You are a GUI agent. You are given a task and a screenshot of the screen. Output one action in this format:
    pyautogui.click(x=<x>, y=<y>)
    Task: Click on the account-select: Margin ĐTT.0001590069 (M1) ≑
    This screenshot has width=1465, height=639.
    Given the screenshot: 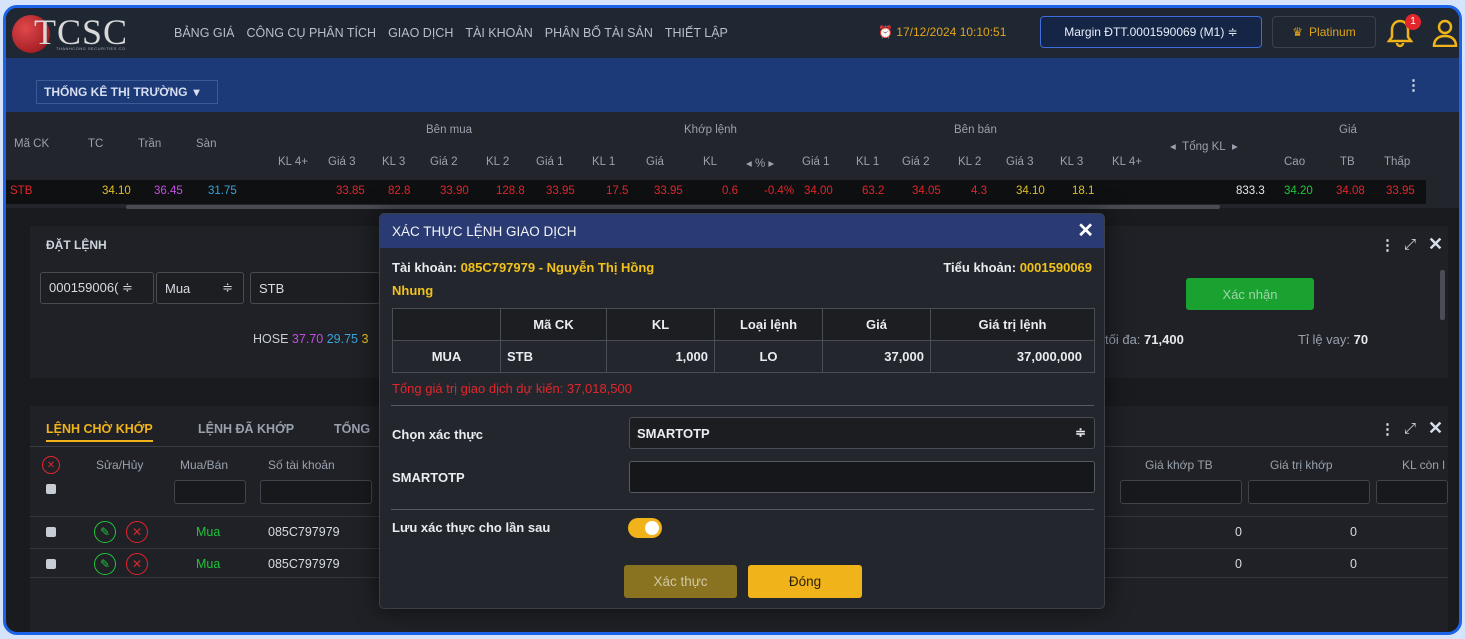 What is the action you would take?
    pyautogui.click(x=1151, y=32)
    